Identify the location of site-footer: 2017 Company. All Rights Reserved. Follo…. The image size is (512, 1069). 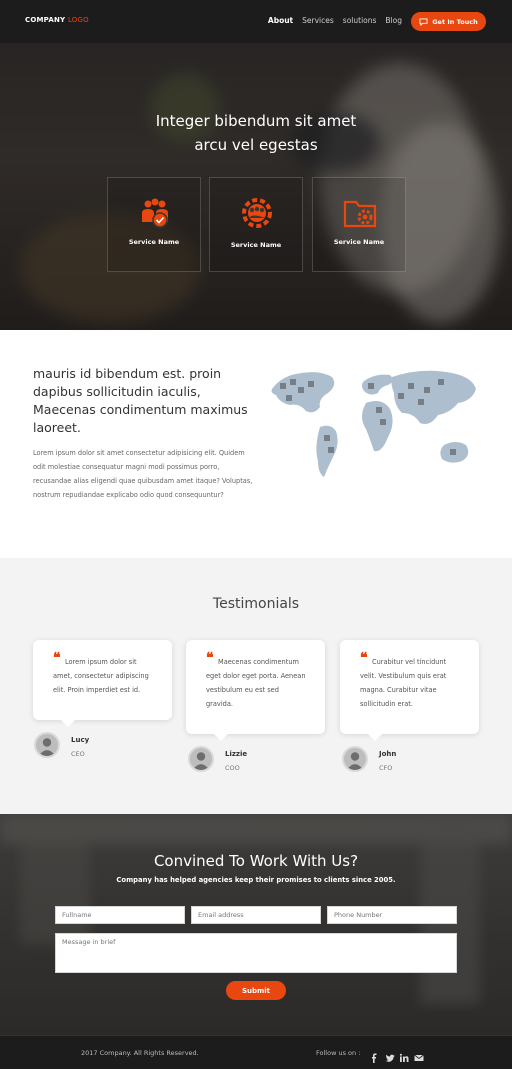
(256, 1052).